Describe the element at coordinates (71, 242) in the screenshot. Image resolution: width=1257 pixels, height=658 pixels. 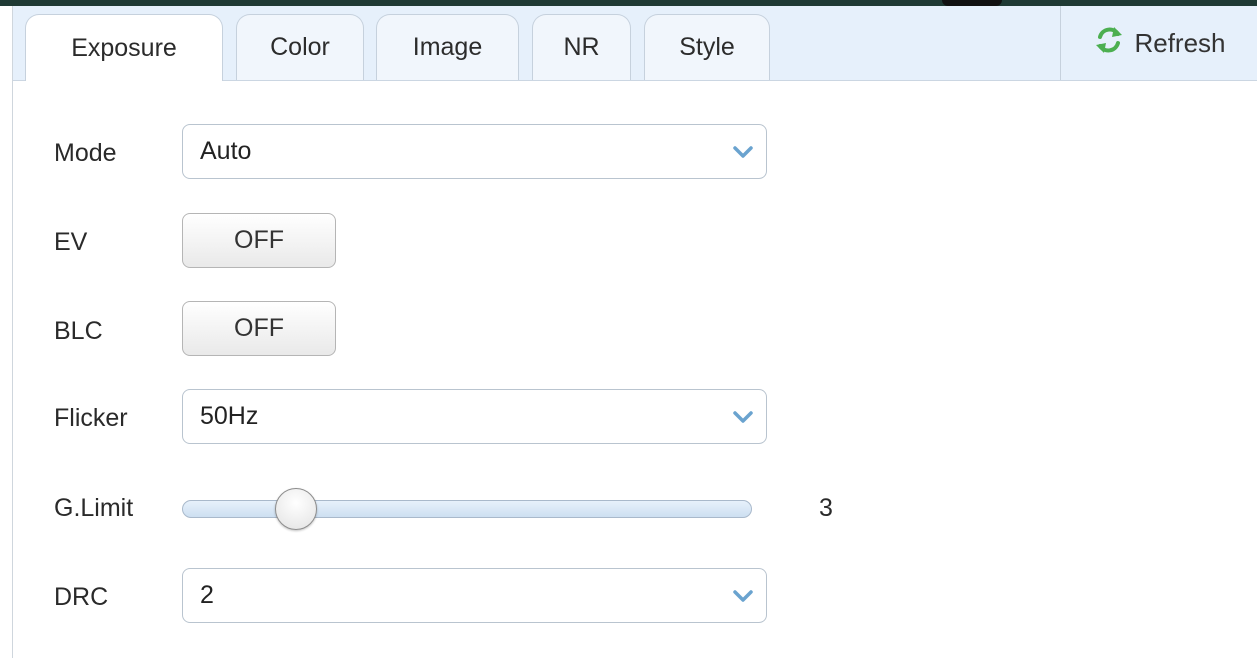
I see `ev-label: EV` at that location.